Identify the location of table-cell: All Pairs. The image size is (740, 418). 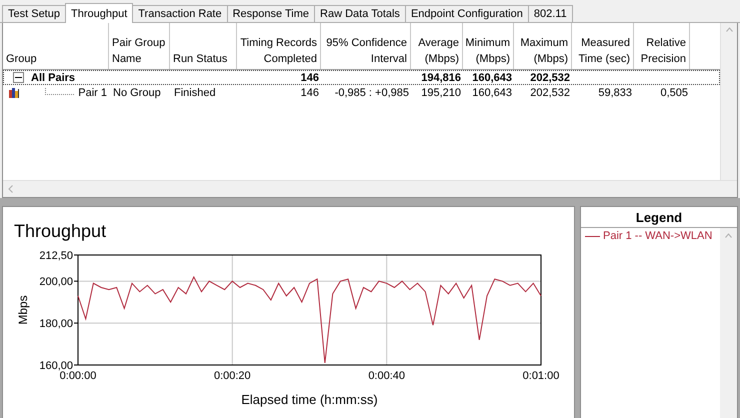
(53, 78).